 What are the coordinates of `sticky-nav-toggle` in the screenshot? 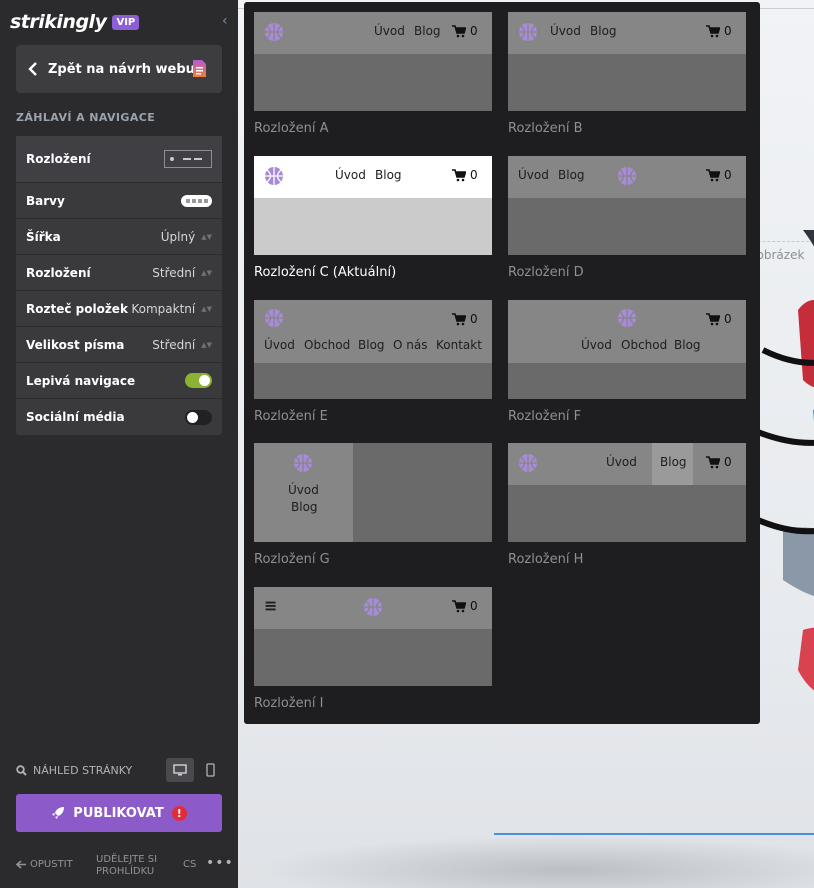 It's located at (198, 380).